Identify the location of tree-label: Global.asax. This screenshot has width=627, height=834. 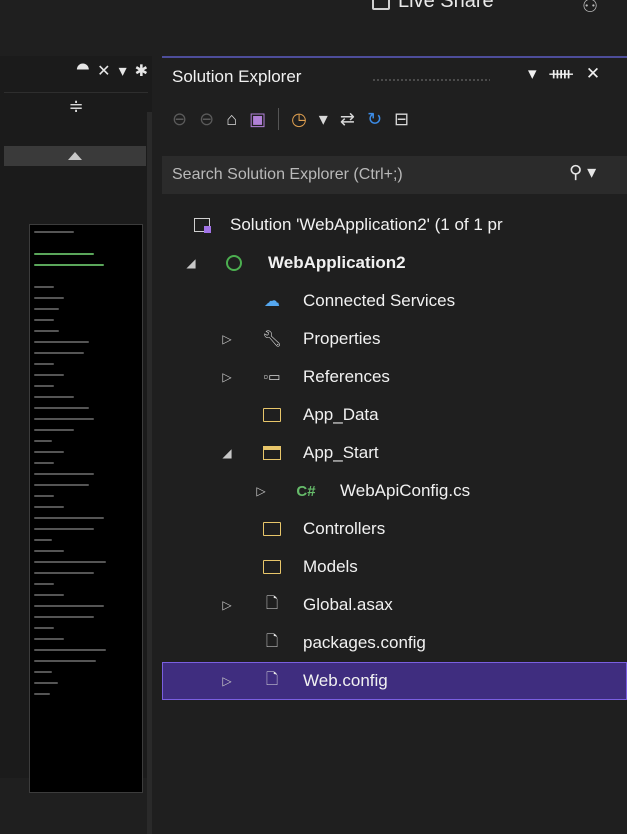
(348, 604).